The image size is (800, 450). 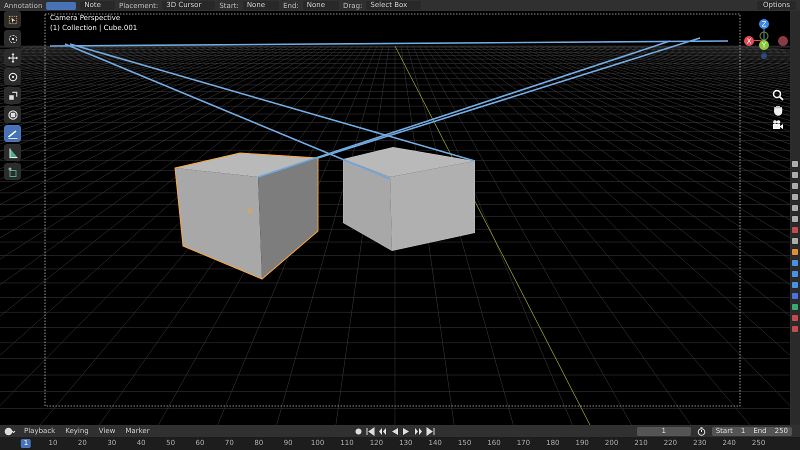 I want to click on record-icon, so click(x=358, y=431).